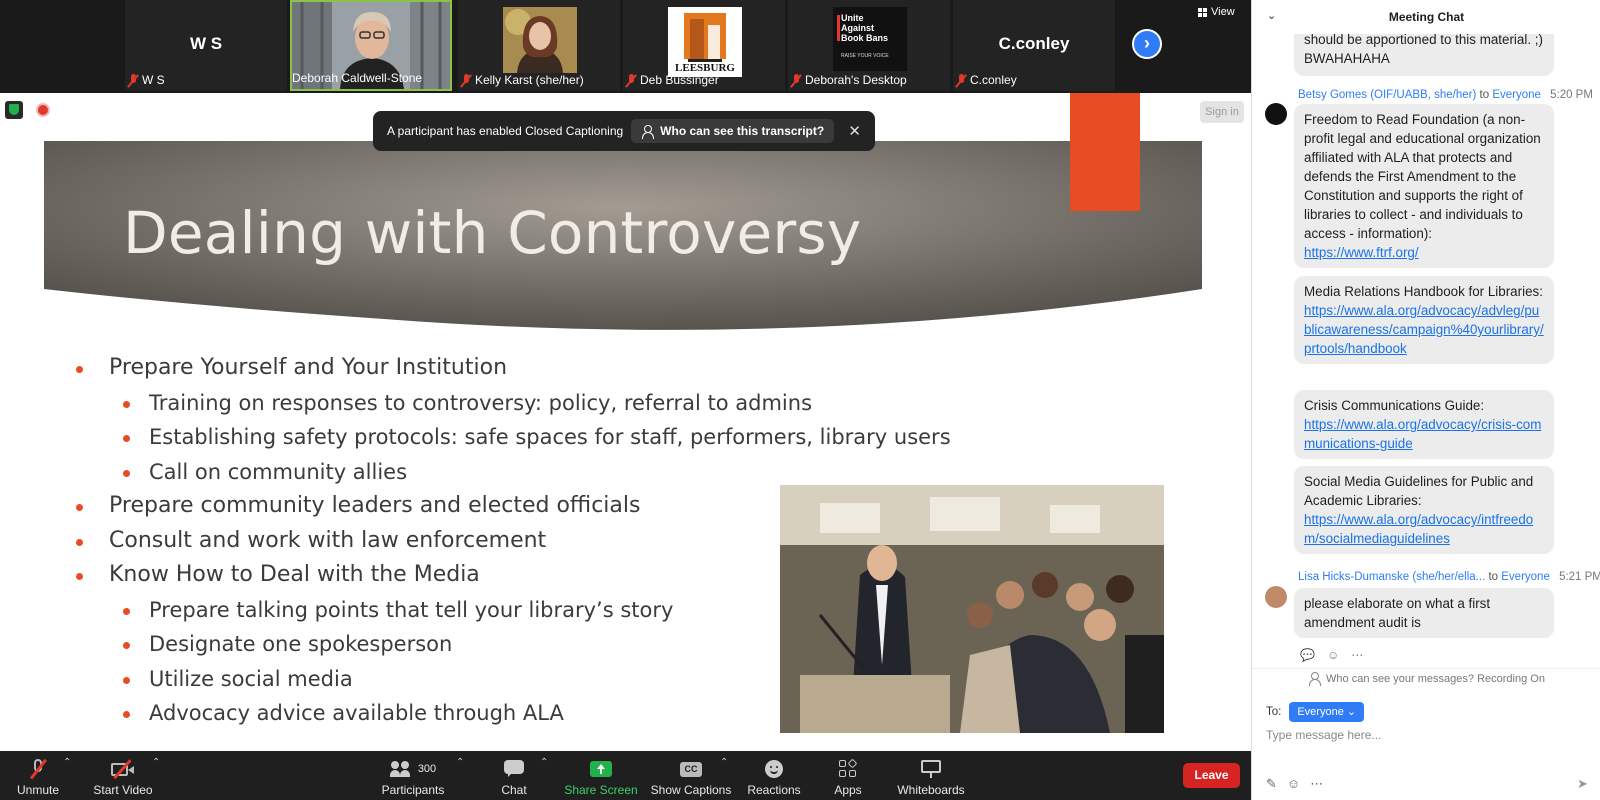  Describe the element at coordinates (774, 769) in the screenshot. I see `reactions-icon` at that location.